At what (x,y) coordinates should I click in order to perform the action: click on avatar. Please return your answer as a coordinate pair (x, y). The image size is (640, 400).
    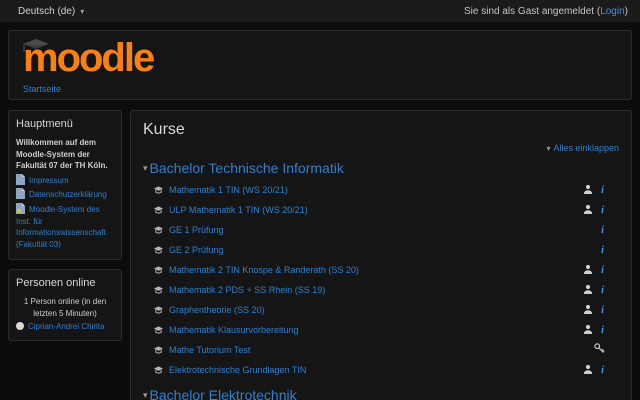
    Looking at the image, I should click on (20, 326).